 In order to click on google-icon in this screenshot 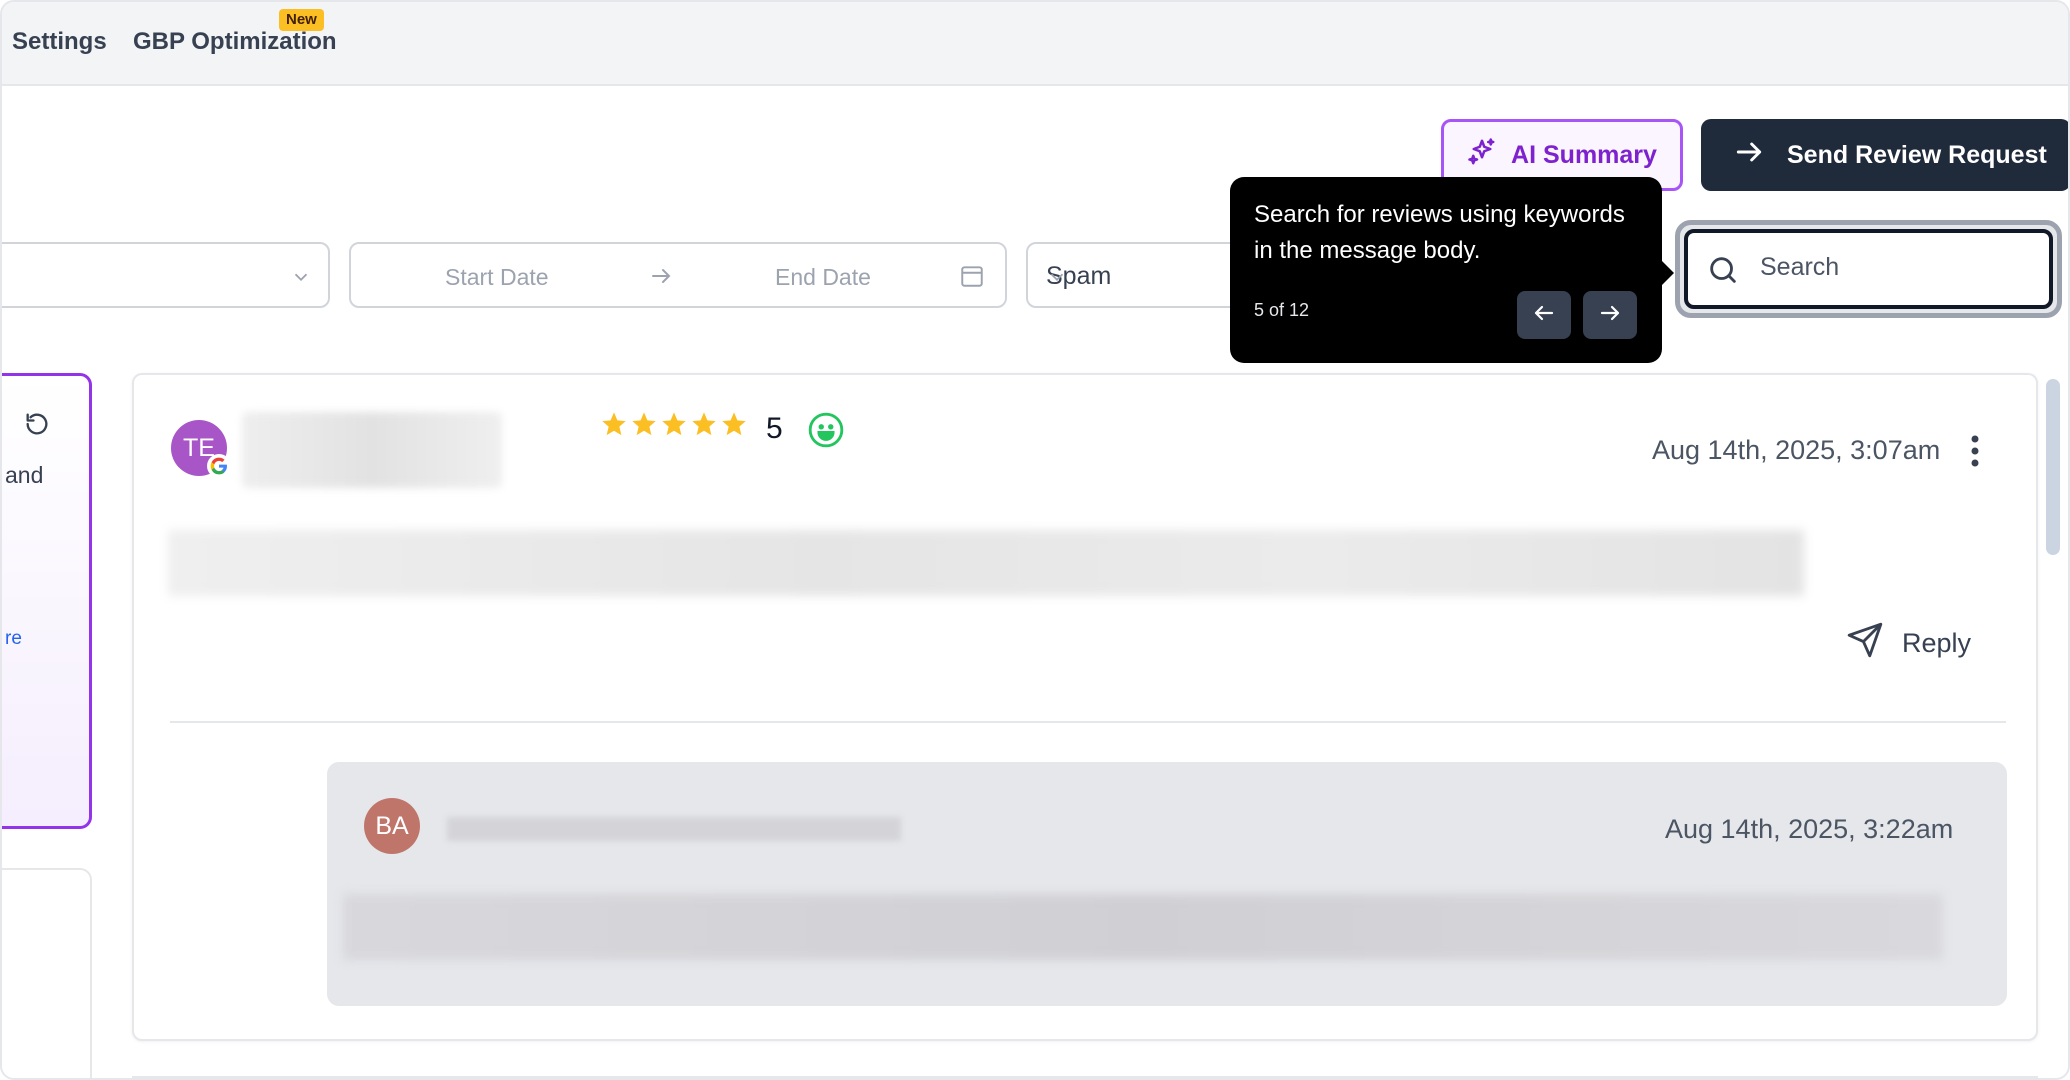, I will do `click(219, 466)`.